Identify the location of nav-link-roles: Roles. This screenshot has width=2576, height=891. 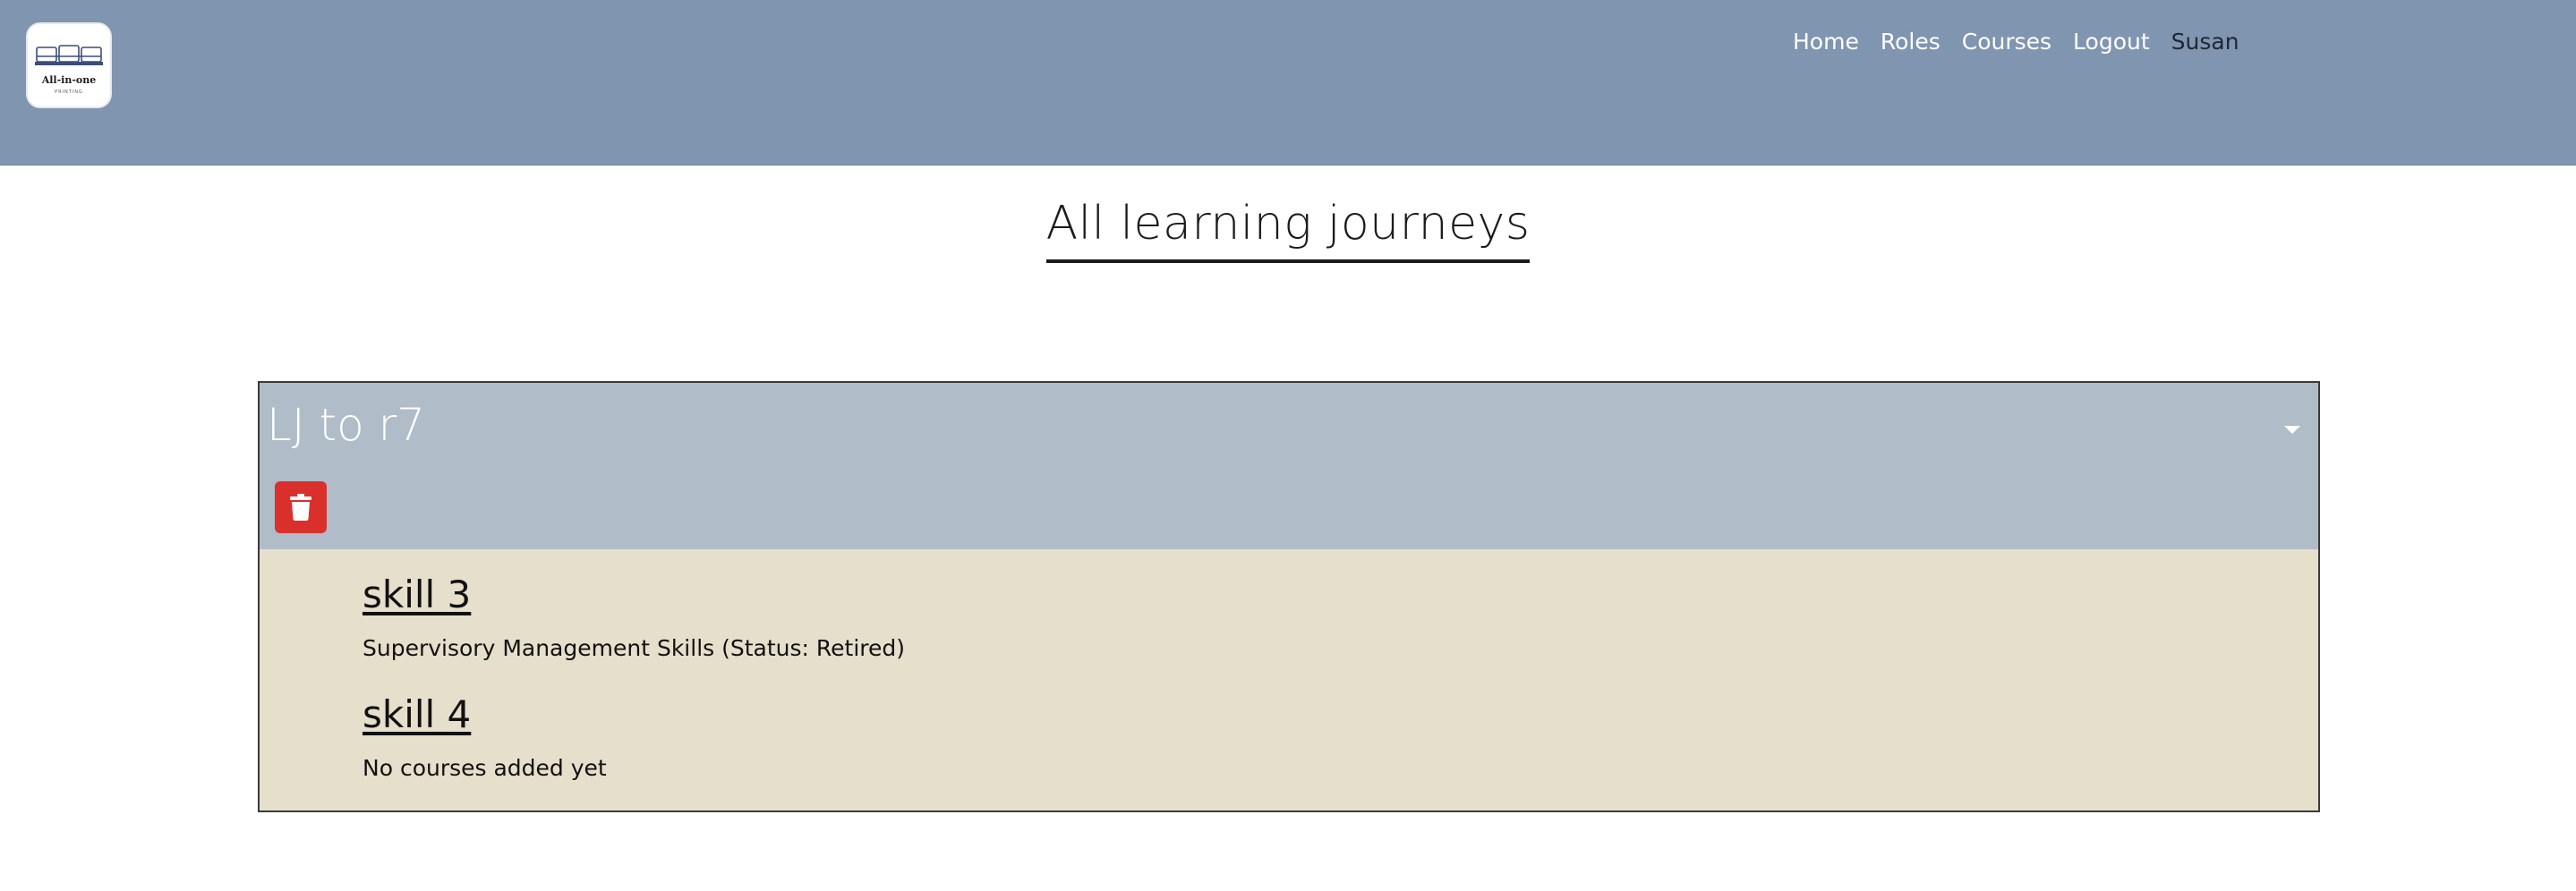
(1911, 42).